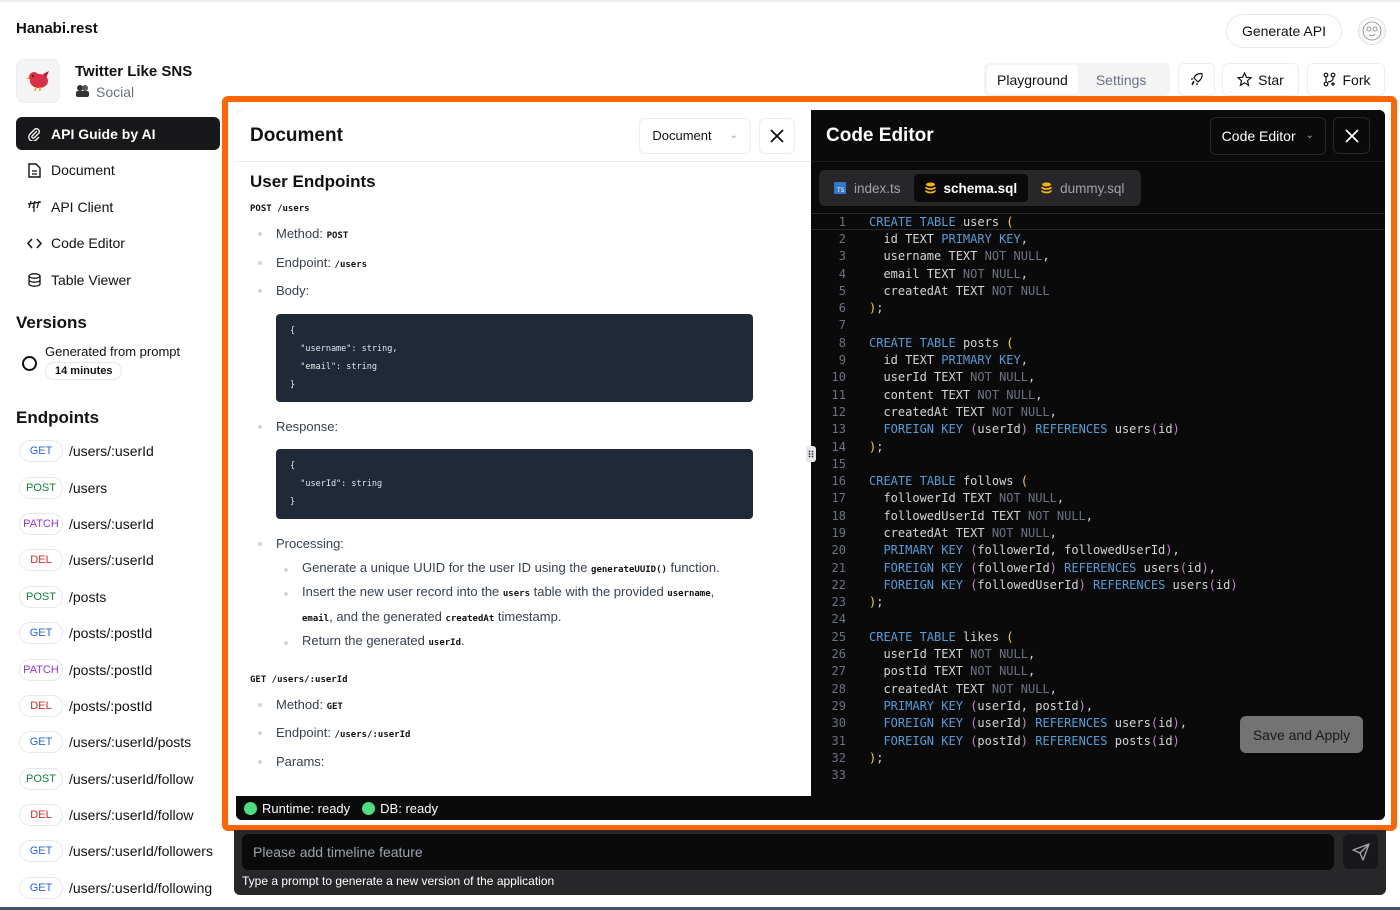 This screenshot has height=910, width=1400. I want to click on sidebar-item-api-guide: API Guide by AI, so click(118, 133).